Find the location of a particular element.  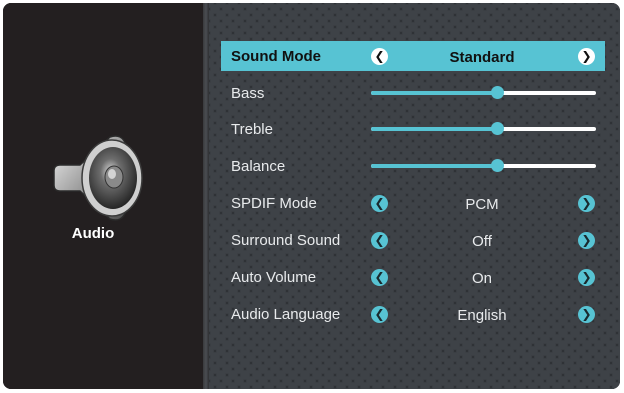

balance-slider is located at coordinates (483, 165).